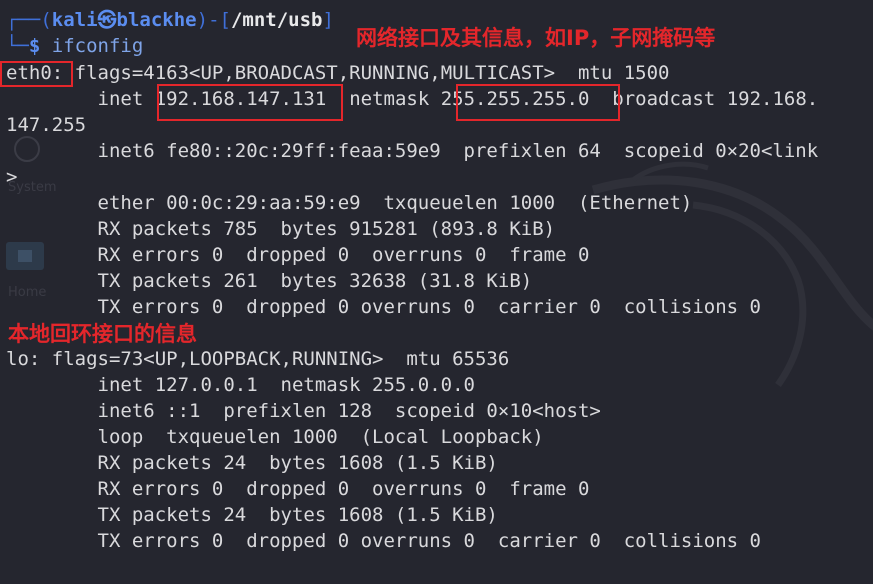 The height and width of the screenshot is (584, 873). I want to click on eth0-inet6-wrap: >, so click(12, 177).